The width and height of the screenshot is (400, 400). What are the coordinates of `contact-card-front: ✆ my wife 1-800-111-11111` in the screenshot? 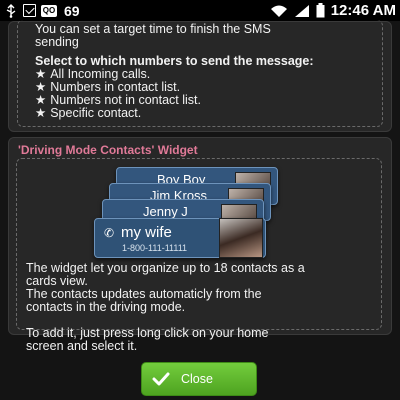 It's located at (180, 238).